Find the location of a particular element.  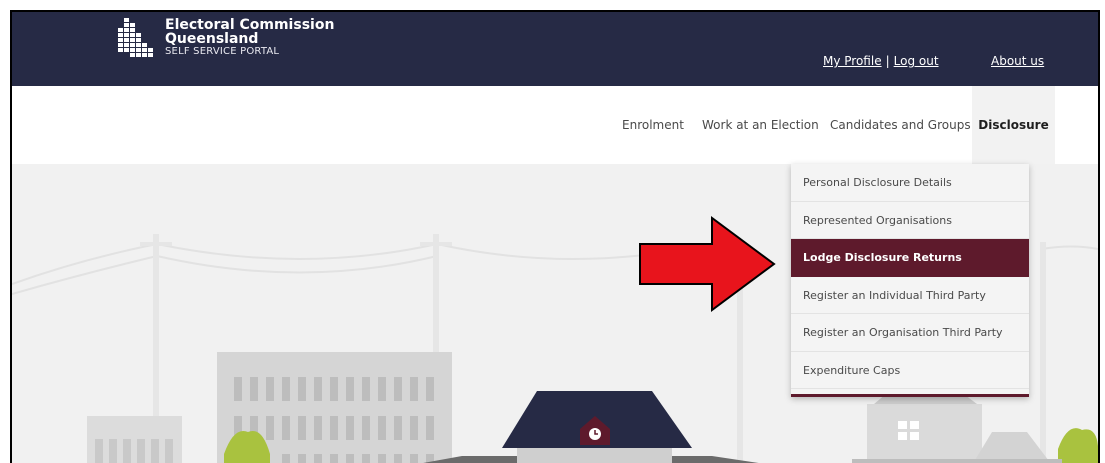

my-profile-link: My Profile is located at coordinates (852, 61).